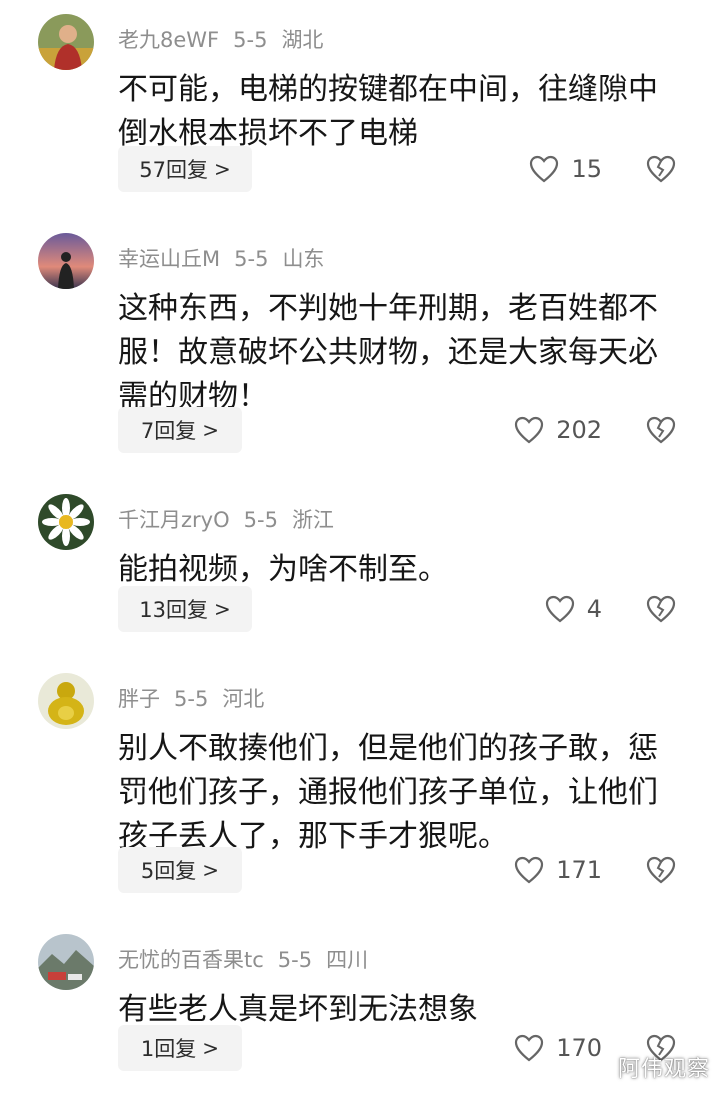 The height and width of the screenshot is (1097, 720). I want to click on golden-buddha-avatar-icon, so click(66, 701).